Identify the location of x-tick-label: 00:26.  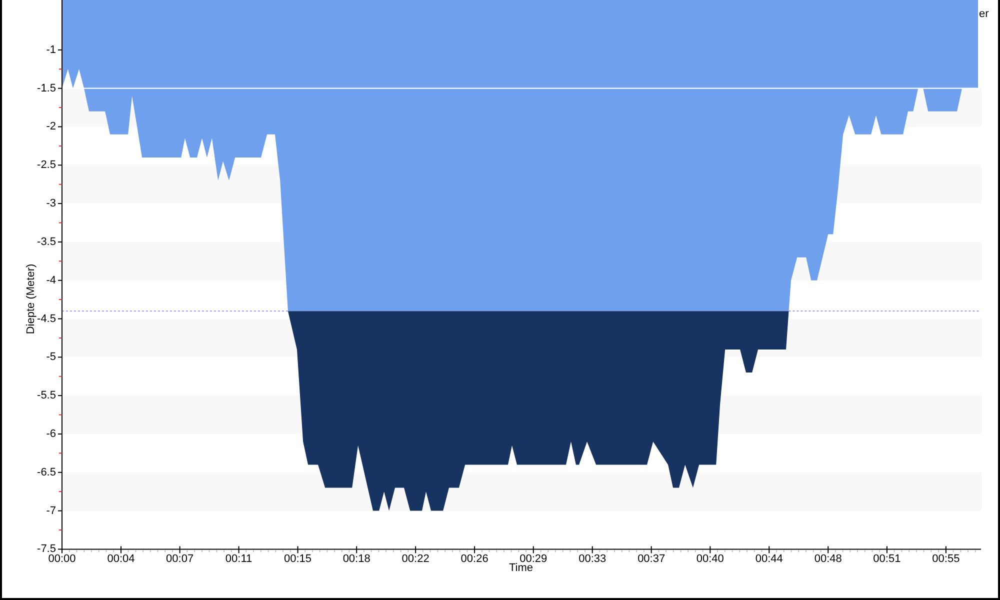
(474, 559).